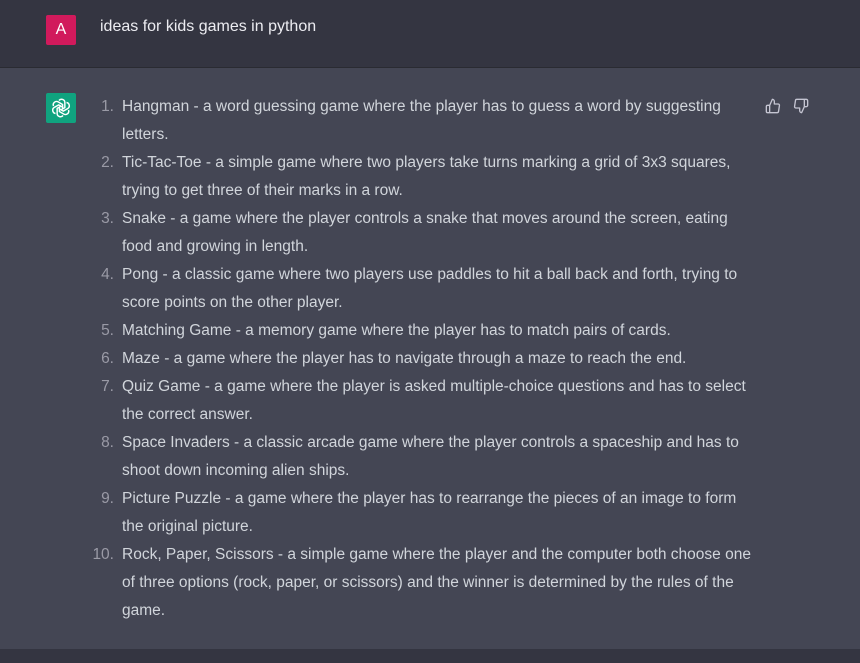  I want to click on list-item-number: 1., so click(107, 106).